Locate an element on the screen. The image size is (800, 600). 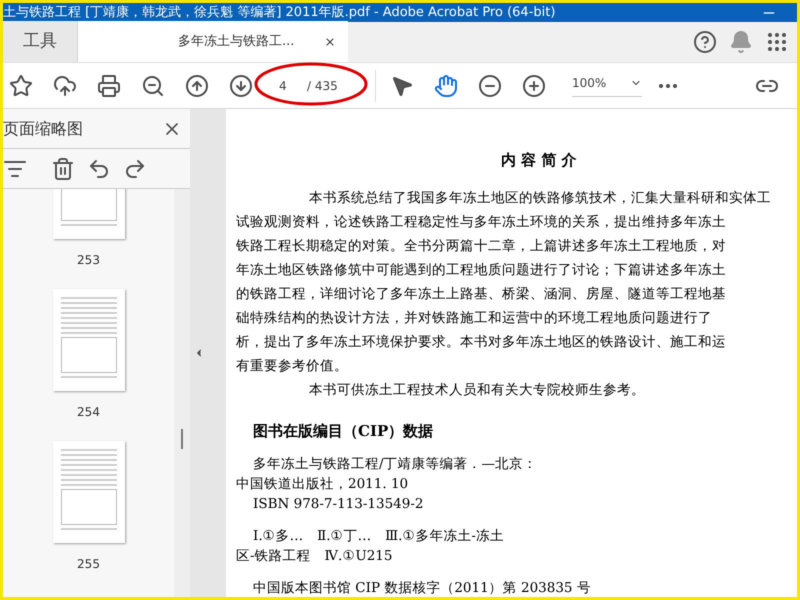
page-number: 254 is located at coordinates (88, 412).